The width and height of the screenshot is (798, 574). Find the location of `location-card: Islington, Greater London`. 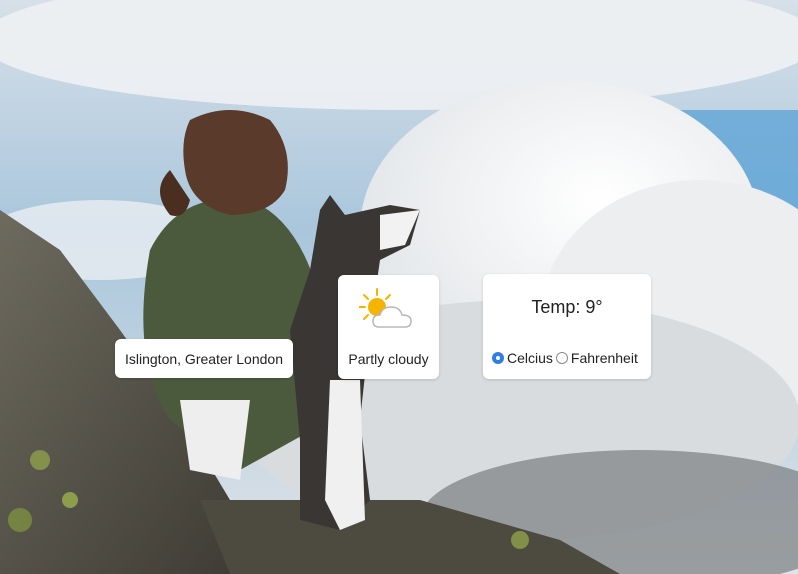

location-card: Islington, Greater London is located at coordinates (204, 358).